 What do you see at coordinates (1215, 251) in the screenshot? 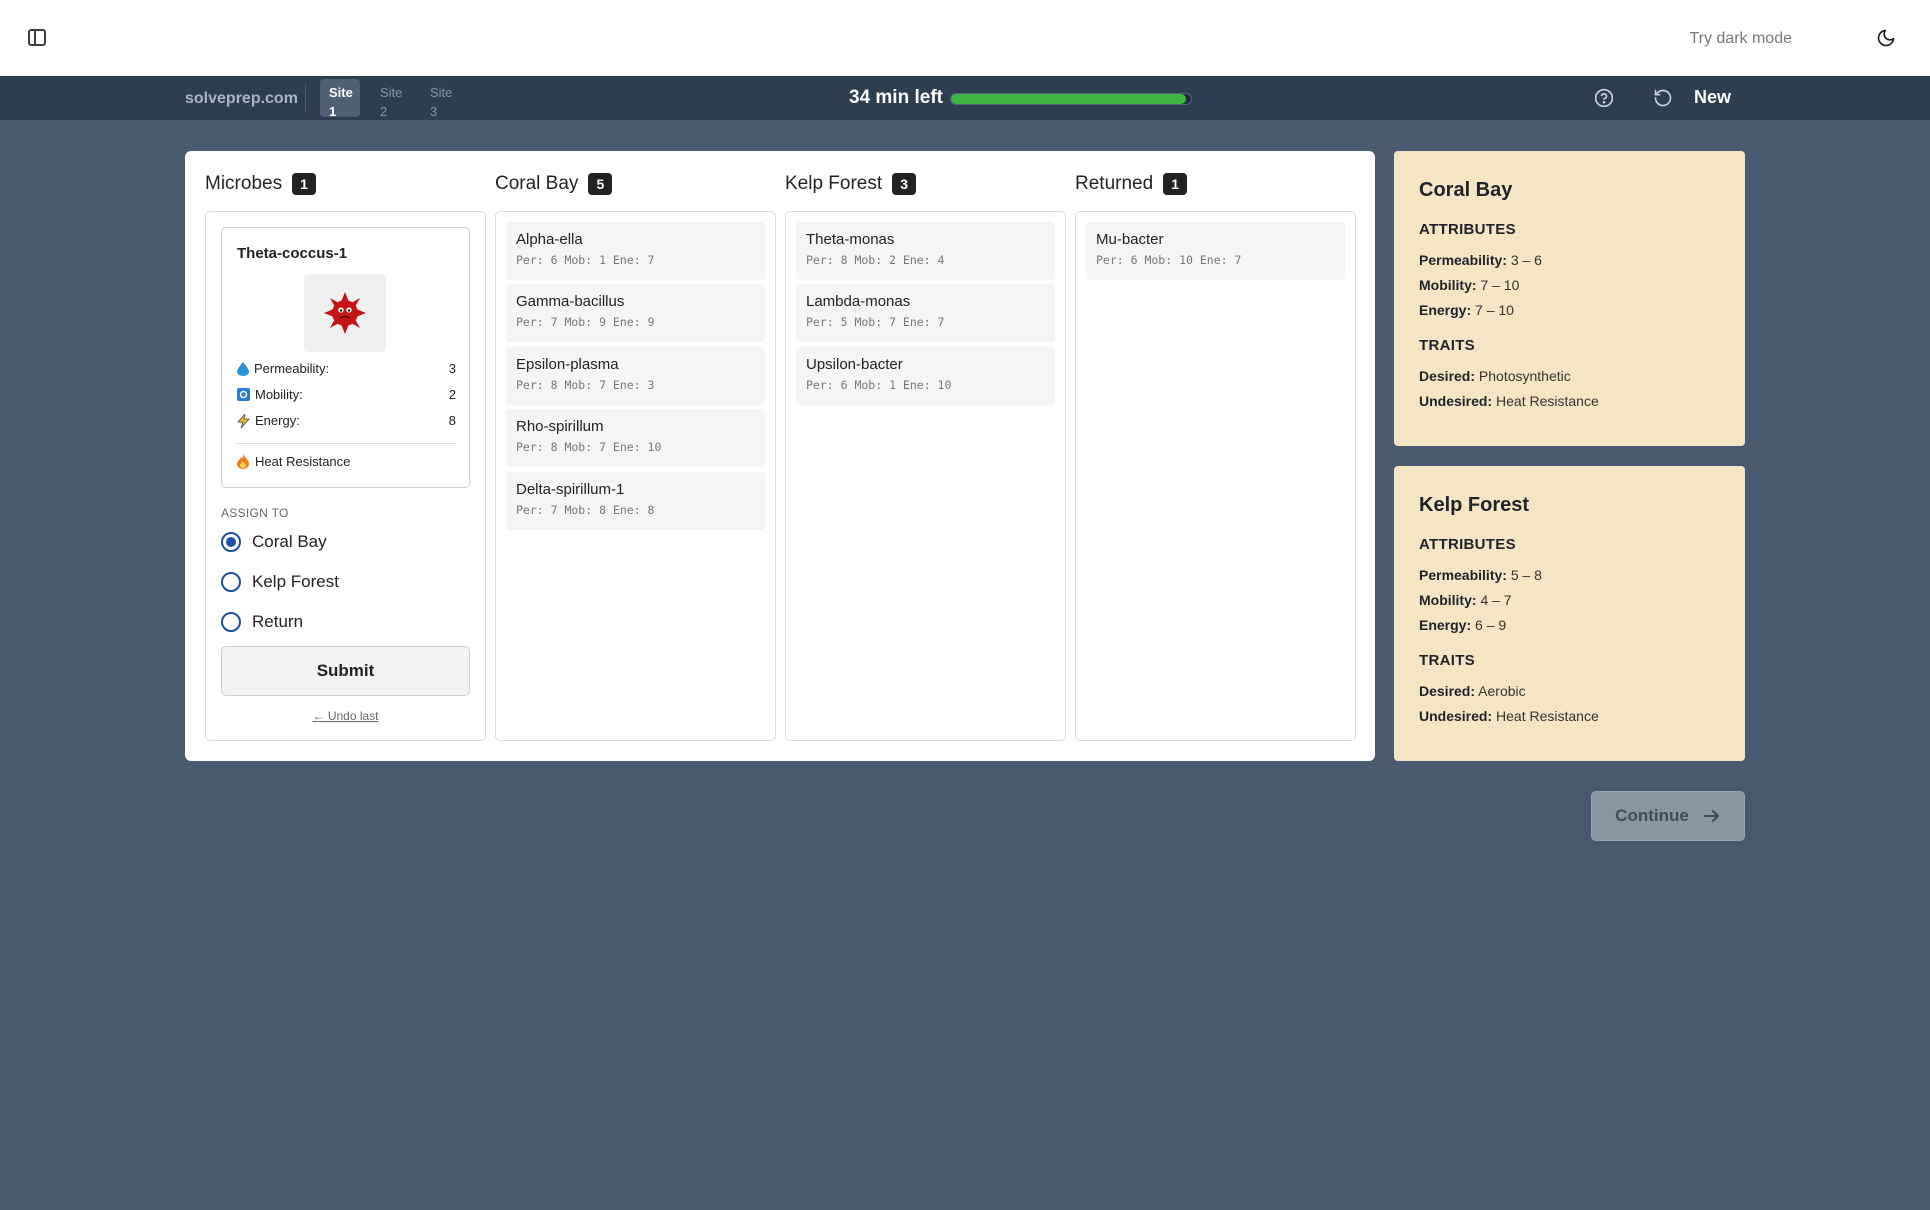
I see `list-item: Mu-bacter Per: 6 Mob: 10 Ene: 7` at bounding box center [1215, 251].